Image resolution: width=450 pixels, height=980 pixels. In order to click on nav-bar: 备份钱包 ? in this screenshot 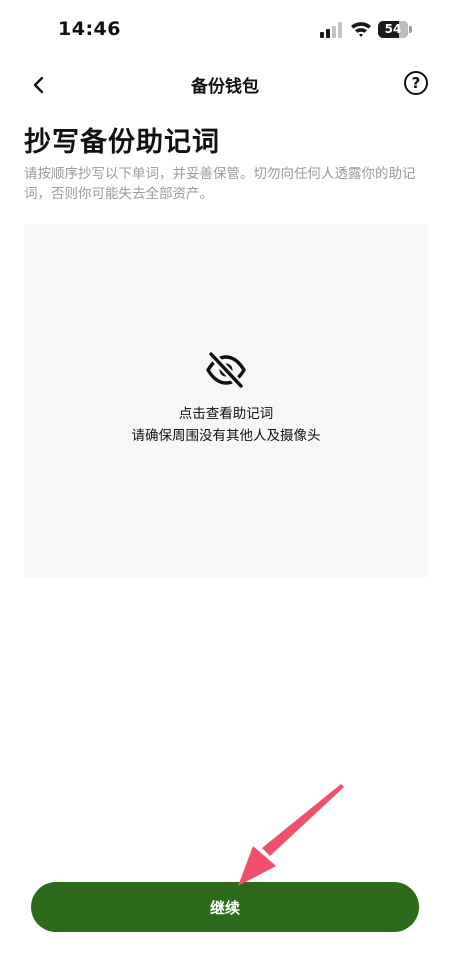, I will do `click(225, 84)`.